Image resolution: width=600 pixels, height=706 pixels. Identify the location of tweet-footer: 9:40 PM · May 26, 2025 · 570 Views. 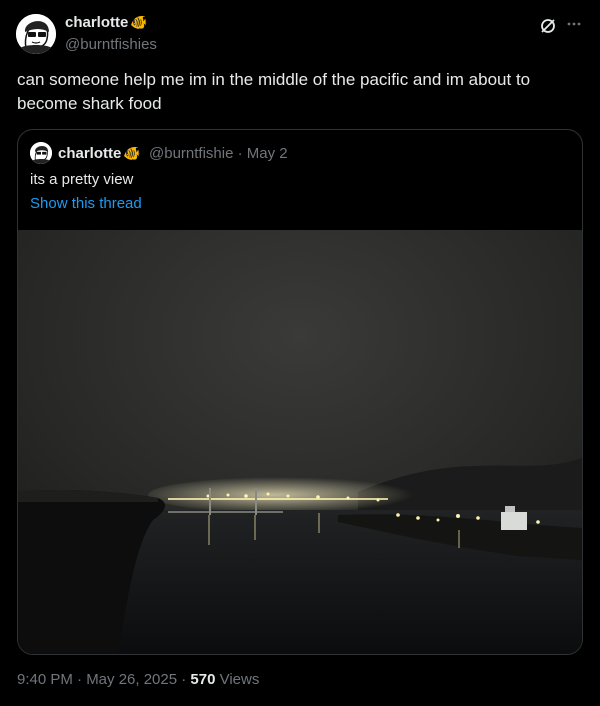
(138, 679).